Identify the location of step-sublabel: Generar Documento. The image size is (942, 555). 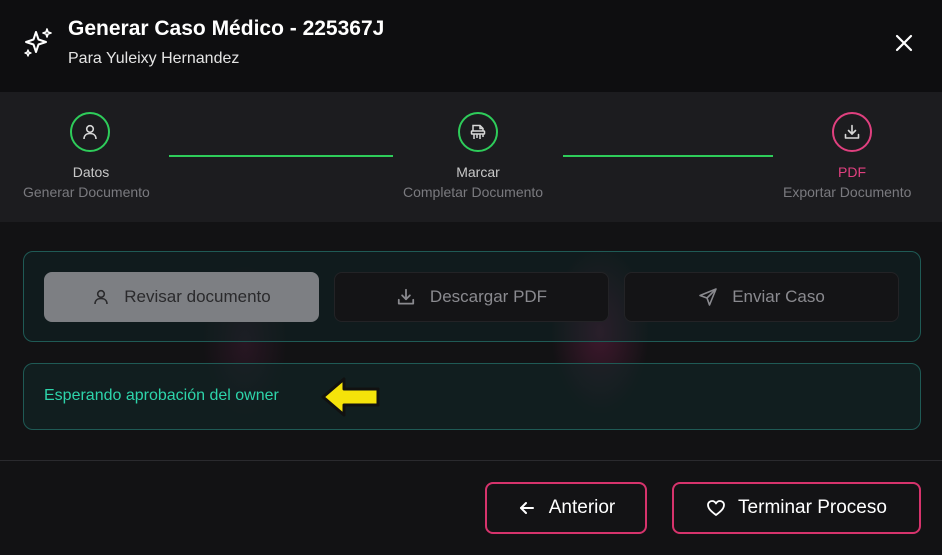
(86, 192).